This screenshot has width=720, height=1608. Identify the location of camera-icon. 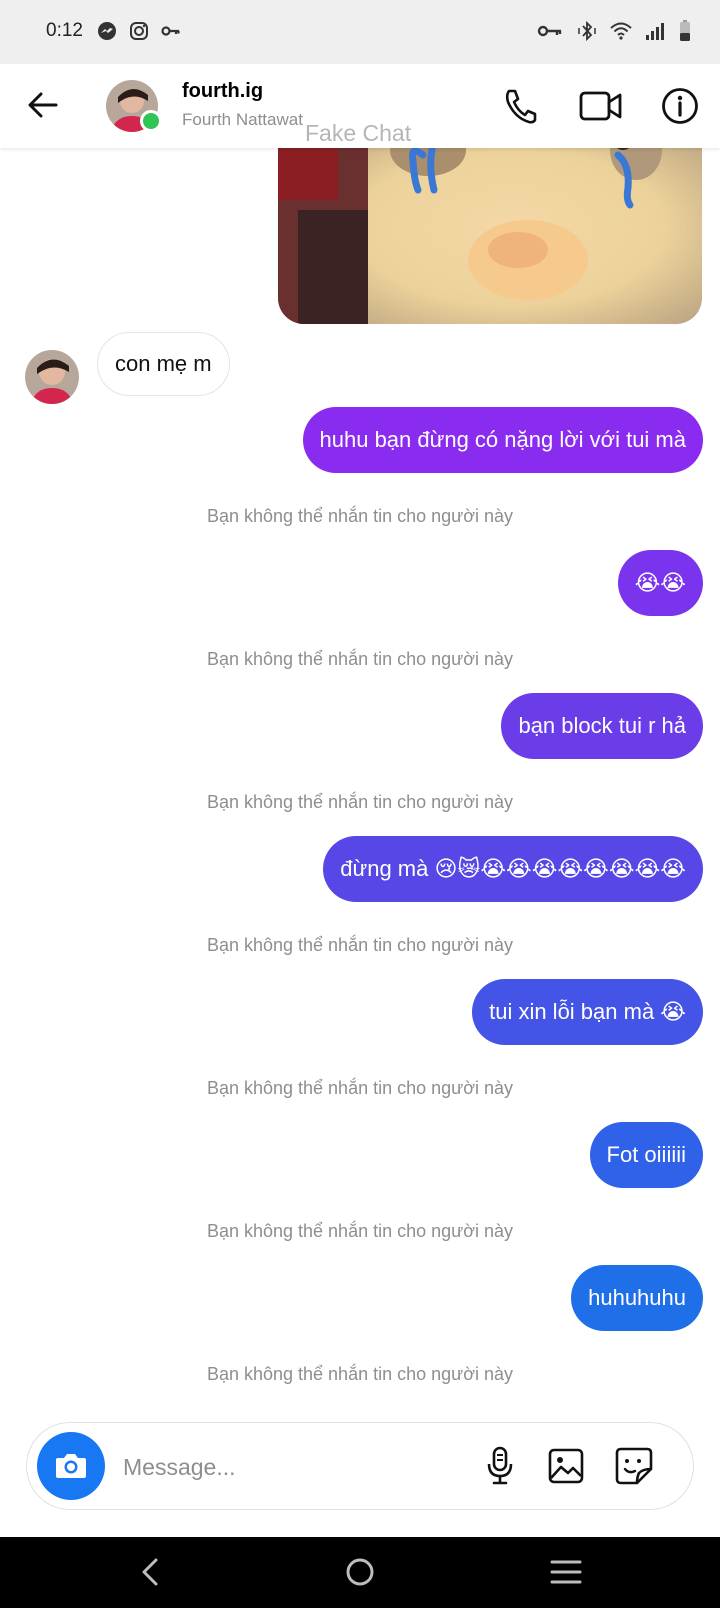
(71, 1466).